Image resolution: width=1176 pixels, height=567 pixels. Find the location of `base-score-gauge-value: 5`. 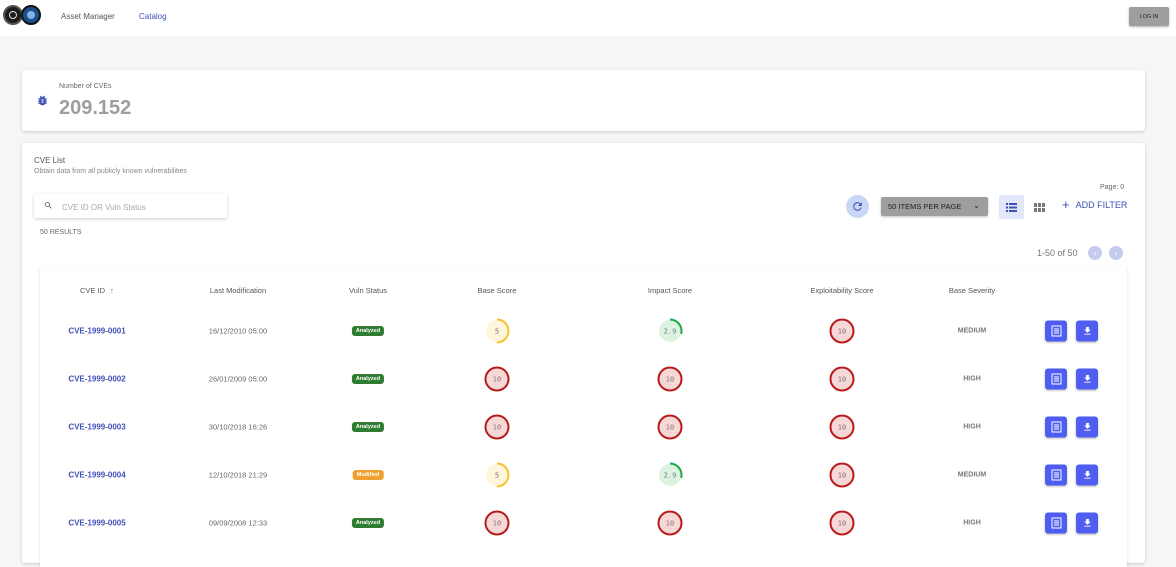

base-score-gauge-value: 5 is located at coordinates (497, 476).